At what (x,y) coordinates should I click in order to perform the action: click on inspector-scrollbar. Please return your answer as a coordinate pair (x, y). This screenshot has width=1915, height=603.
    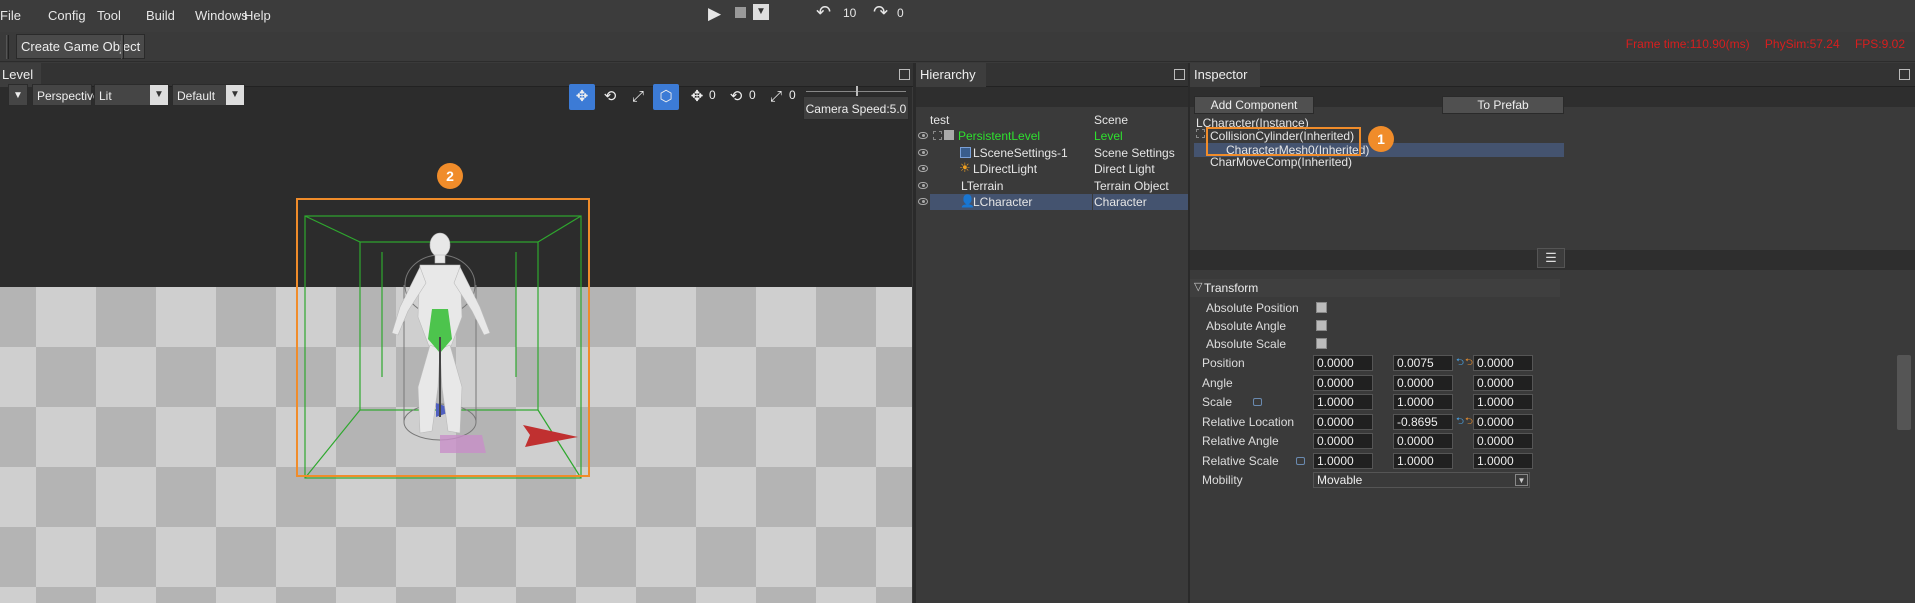
    Looking at the image, I should click on (1904, 392).